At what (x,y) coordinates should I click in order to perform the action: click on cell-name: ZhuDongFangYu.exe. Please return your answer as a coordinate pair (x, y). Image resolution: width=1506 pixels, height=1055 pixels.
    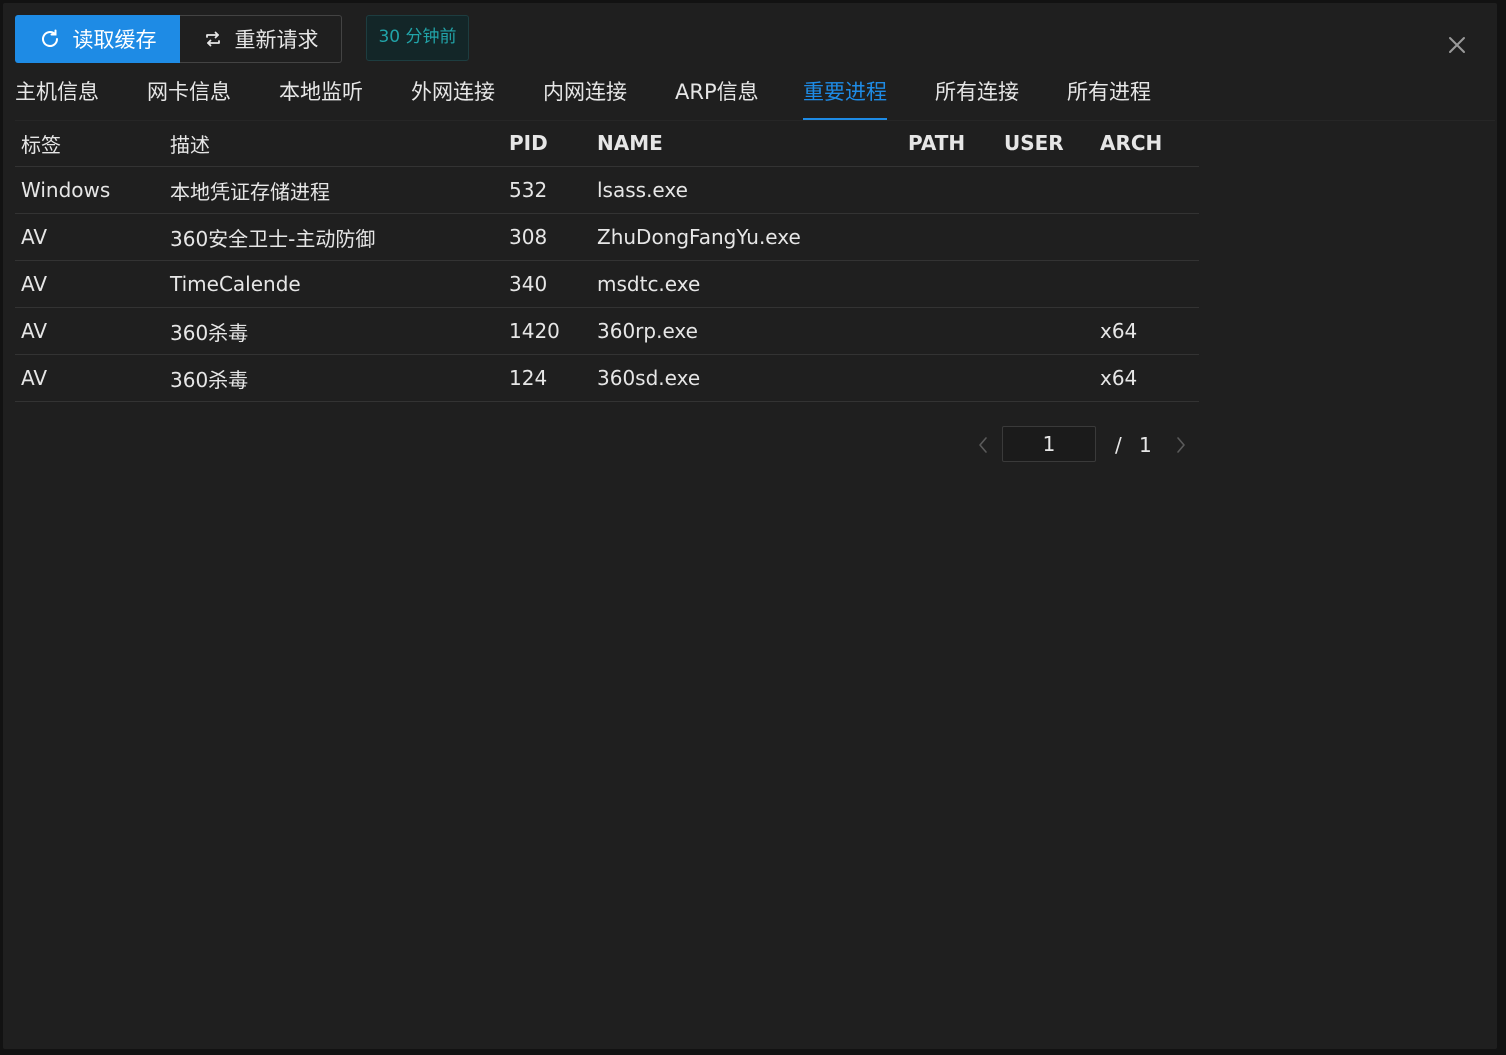
    Looking at the image, I should click on (746, 237).